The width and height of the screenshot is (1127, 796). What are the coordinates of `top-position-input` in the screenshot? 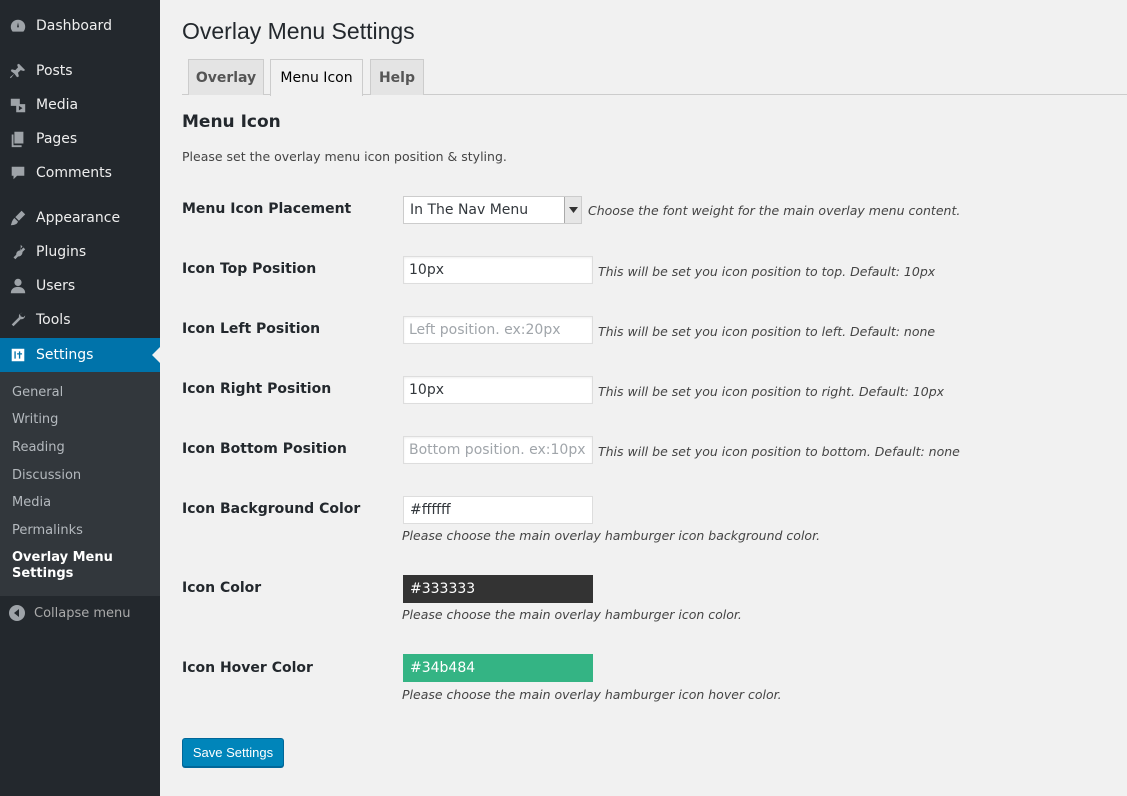 It's located at (498, 270).